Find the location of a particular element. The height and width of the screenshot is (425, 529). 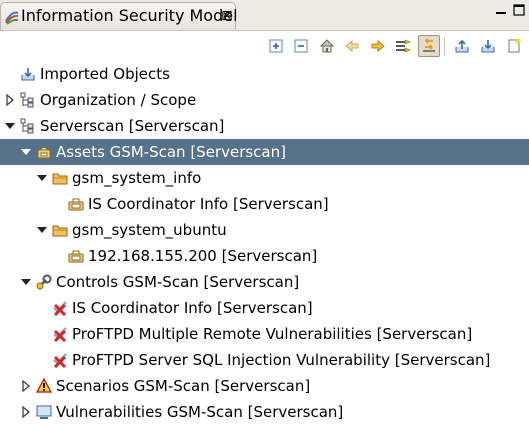

maximize-icon is located at coordinates (519, 10).